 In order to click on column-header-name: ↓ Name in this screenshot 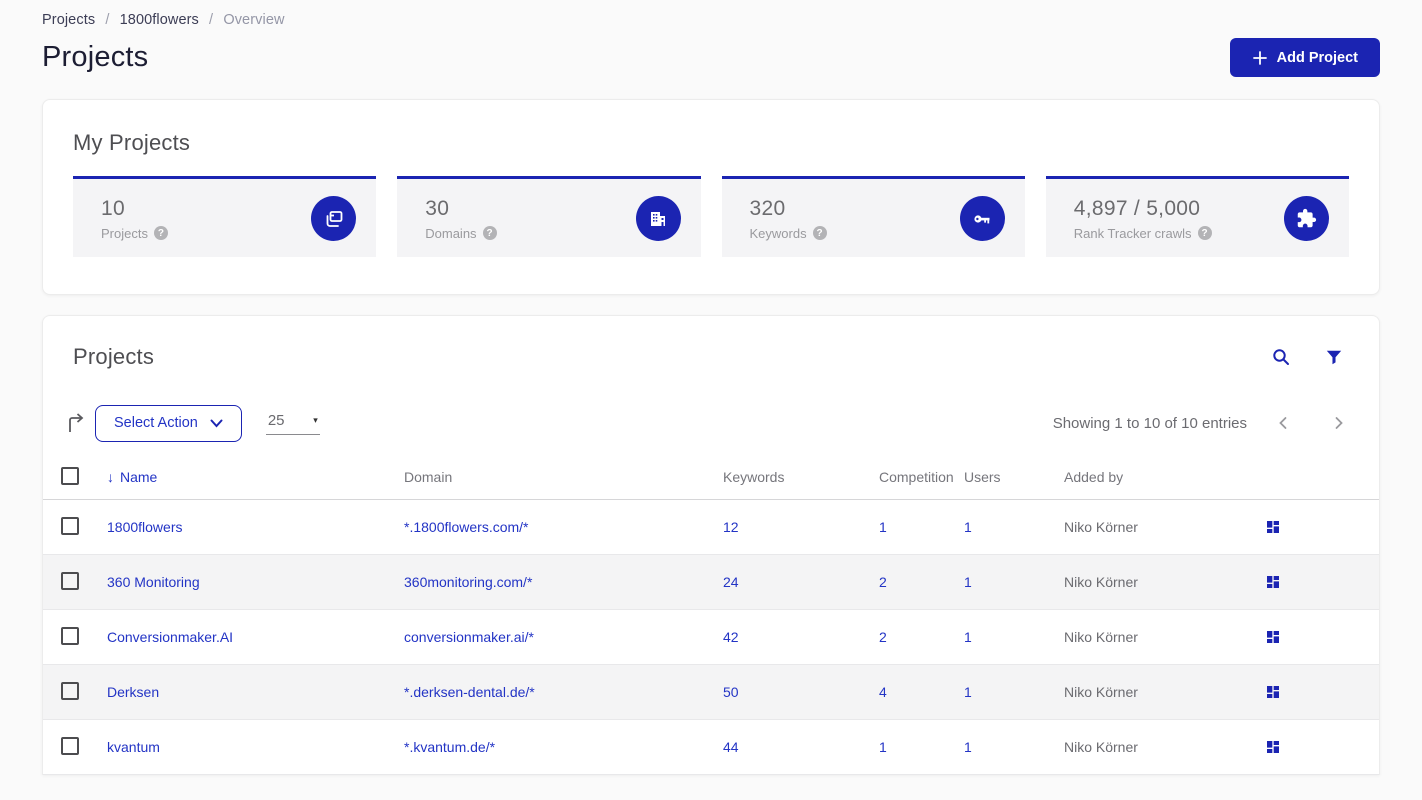, I will do `click(255, 477)`.